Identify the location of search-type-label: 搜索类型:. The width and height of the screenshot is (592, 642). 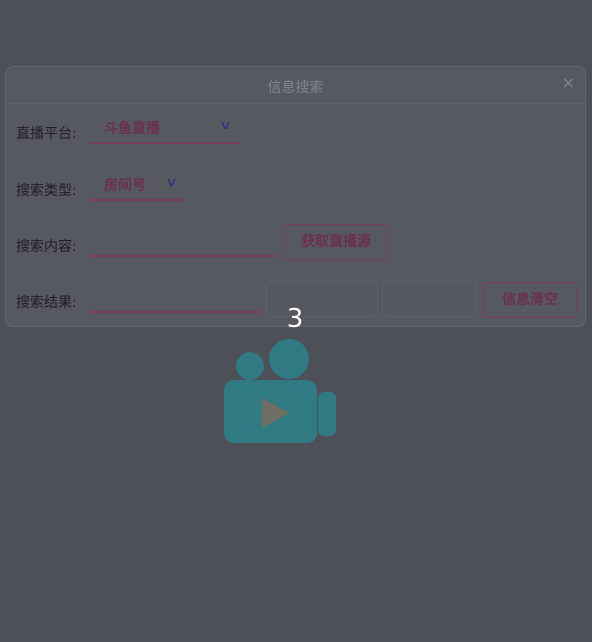
(46, 191).